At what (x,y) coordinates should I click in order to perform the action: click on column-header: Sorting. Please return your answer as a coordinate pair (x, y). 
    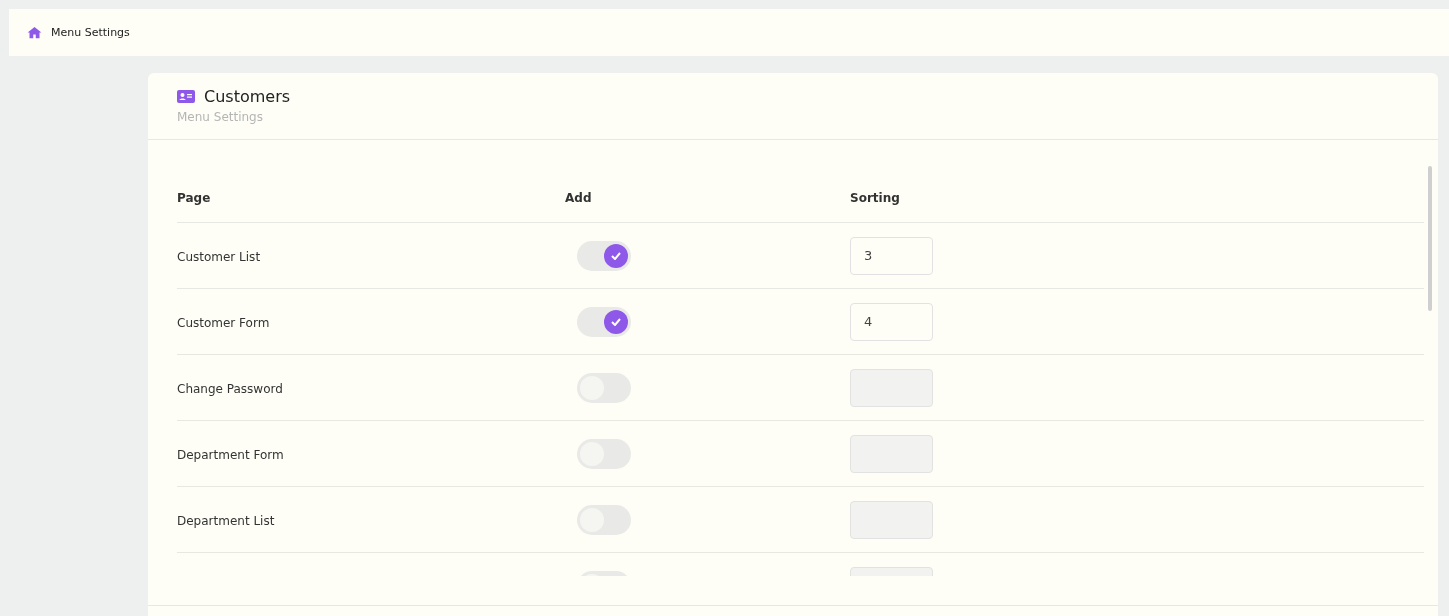
    Looking at the image, I should click on (875, 197).